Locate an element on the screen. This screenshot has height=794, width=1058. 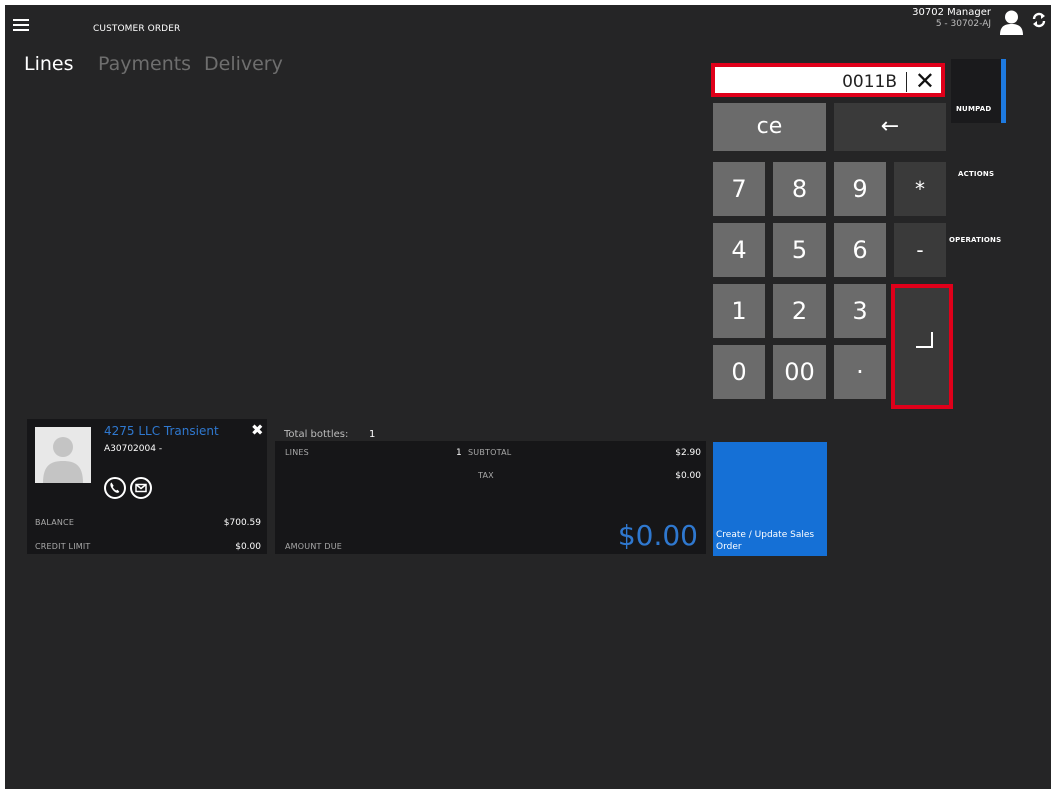
key-2: 2 is located at coordinates (799, 311).